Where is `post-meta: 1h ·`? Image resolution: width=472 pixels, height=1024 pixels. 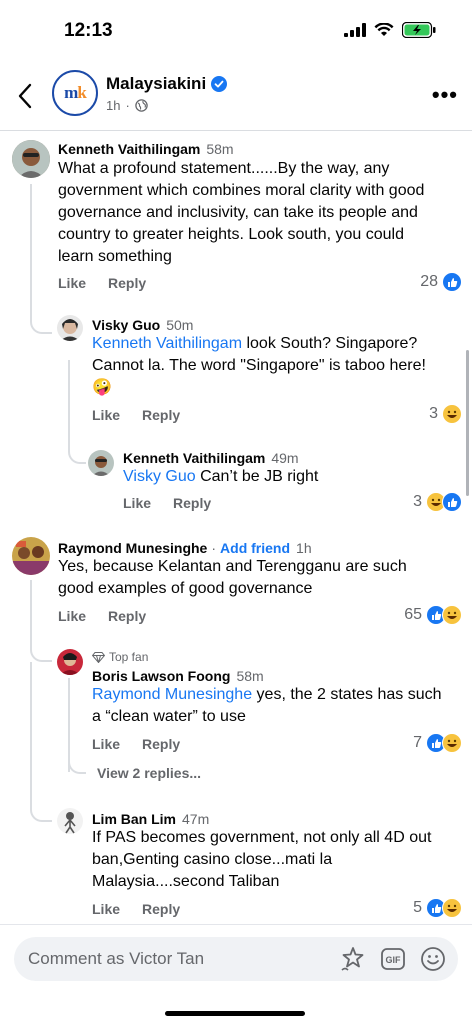 post-meta: 1h · is located at coordinates (127, 105).